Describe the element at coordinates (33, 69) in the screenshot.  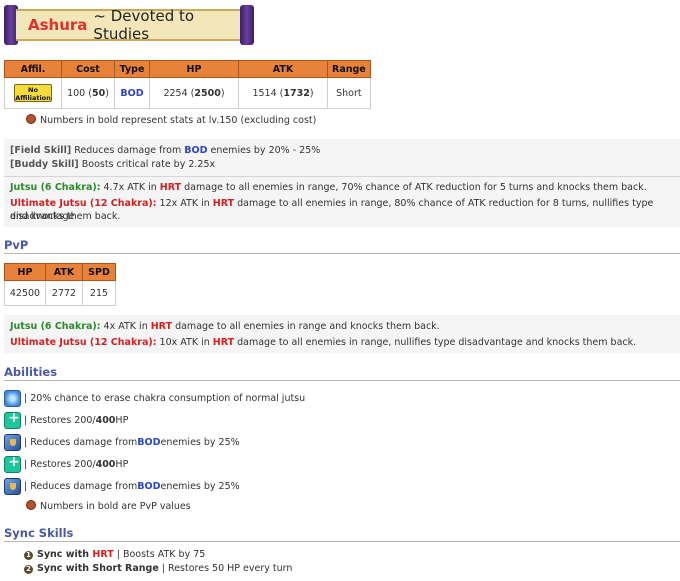
I see `col-affil: Affil.` at that location.